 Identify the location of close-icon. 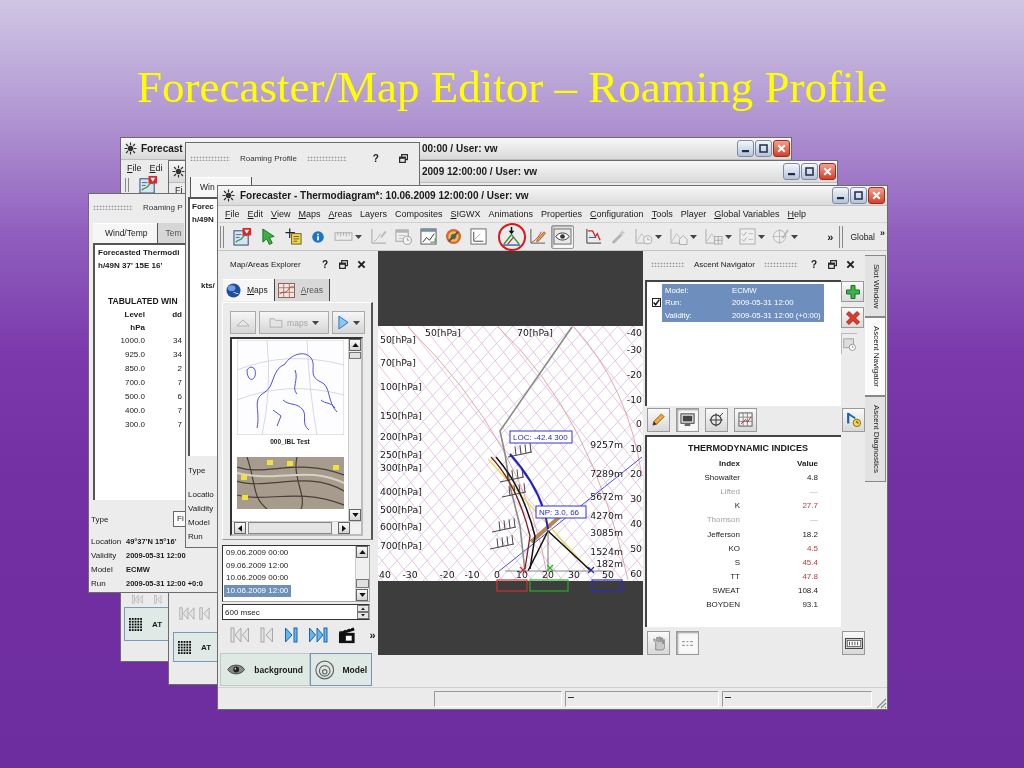
(827, 171).